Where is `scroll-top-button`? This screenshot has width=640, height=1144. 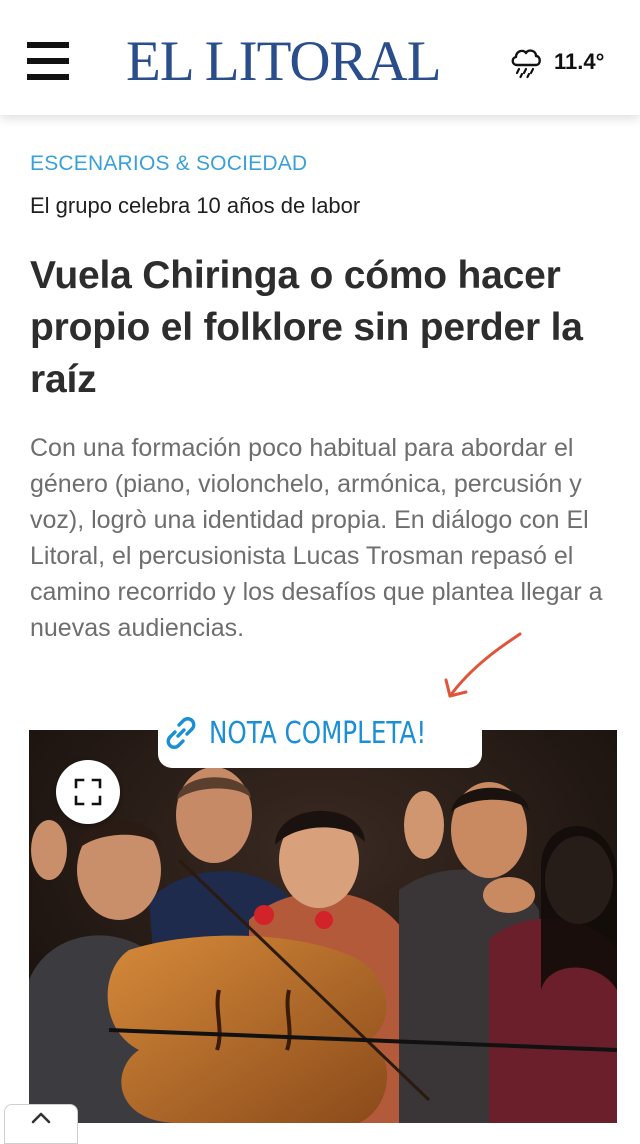 scroll-top-button is located at coordinates (41, 1124).